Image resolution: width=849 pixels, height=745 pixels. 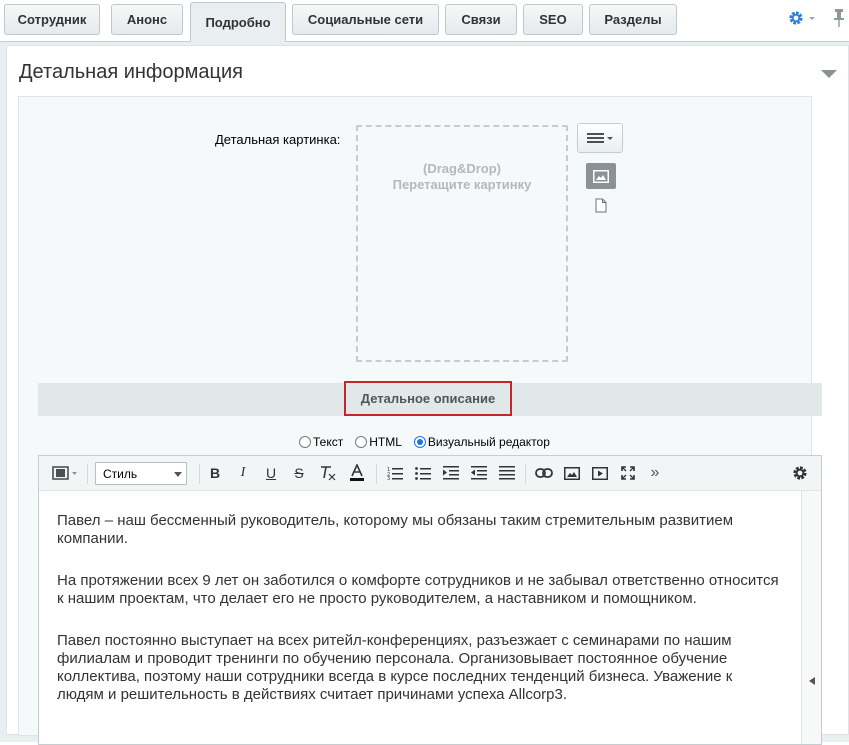 I want to click on tab-social-networks: Социальные сети, so click(x=365, y=19).